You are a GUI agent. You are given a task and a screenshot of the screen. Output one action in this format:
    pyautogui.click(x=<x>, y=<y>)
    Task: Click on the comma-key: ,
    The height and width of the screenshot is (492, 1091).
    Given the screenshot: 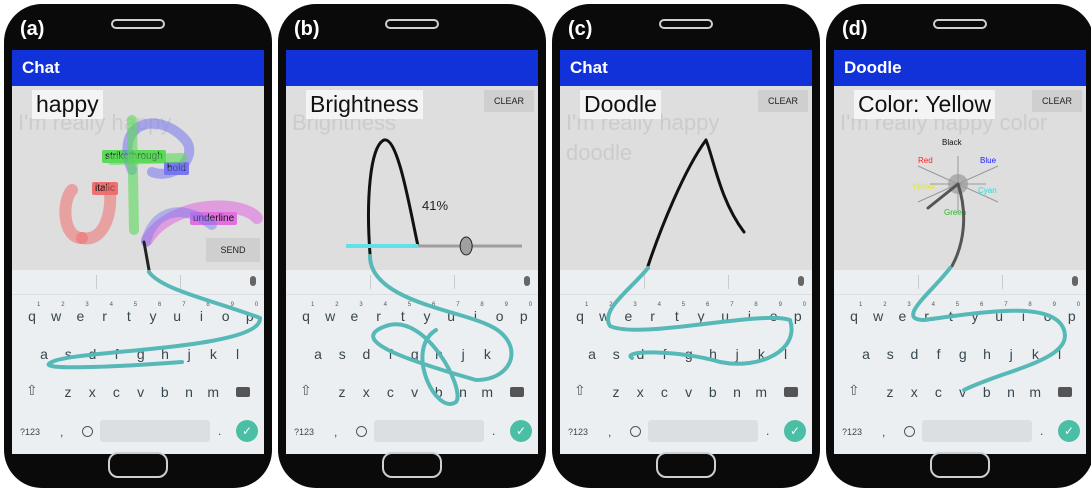 What is the action you would take?
    pyautogui.click(x=883, y=432)
    